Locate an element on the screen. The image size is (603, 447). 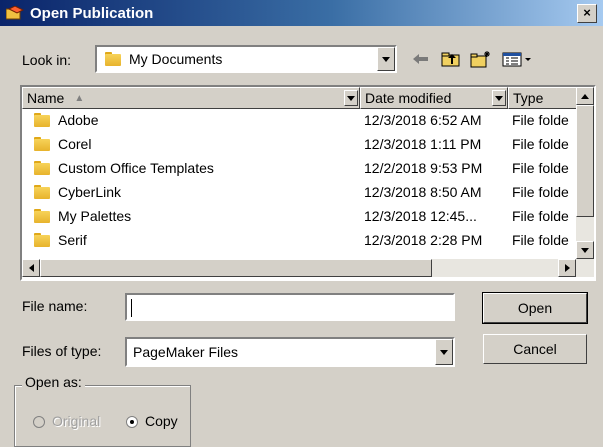
column-header-date-label: Date modified is located at coordinates (408, 98).